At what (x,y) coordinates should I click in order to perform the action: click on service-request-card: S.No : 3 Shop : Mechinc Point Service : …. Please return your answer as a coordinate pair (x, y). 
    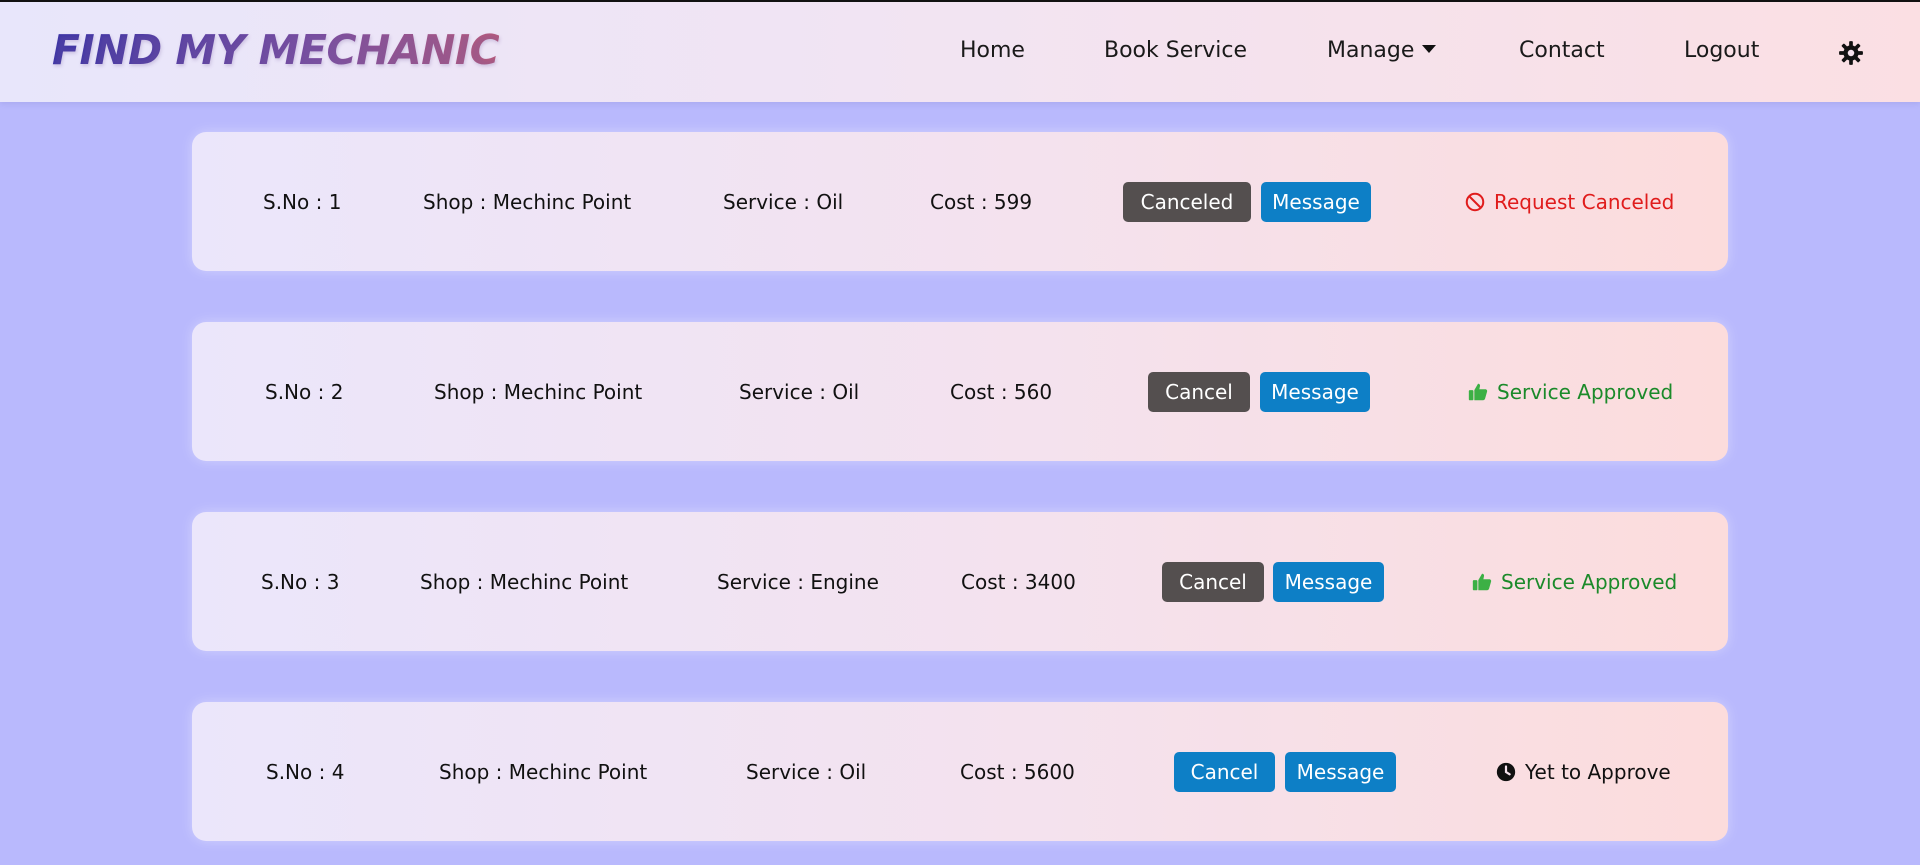
    Looking at the image, I should click on (960, 581).